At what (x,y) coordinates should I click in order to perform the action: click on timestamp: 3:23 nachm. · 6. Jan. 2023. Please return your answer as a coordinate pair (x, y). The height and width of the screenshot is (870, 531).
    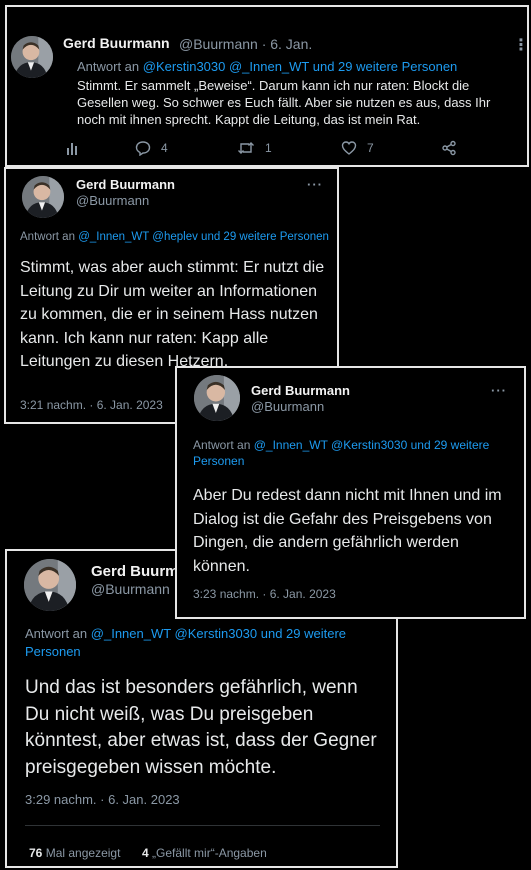
    Looking at the image, I should click on (264, 594).